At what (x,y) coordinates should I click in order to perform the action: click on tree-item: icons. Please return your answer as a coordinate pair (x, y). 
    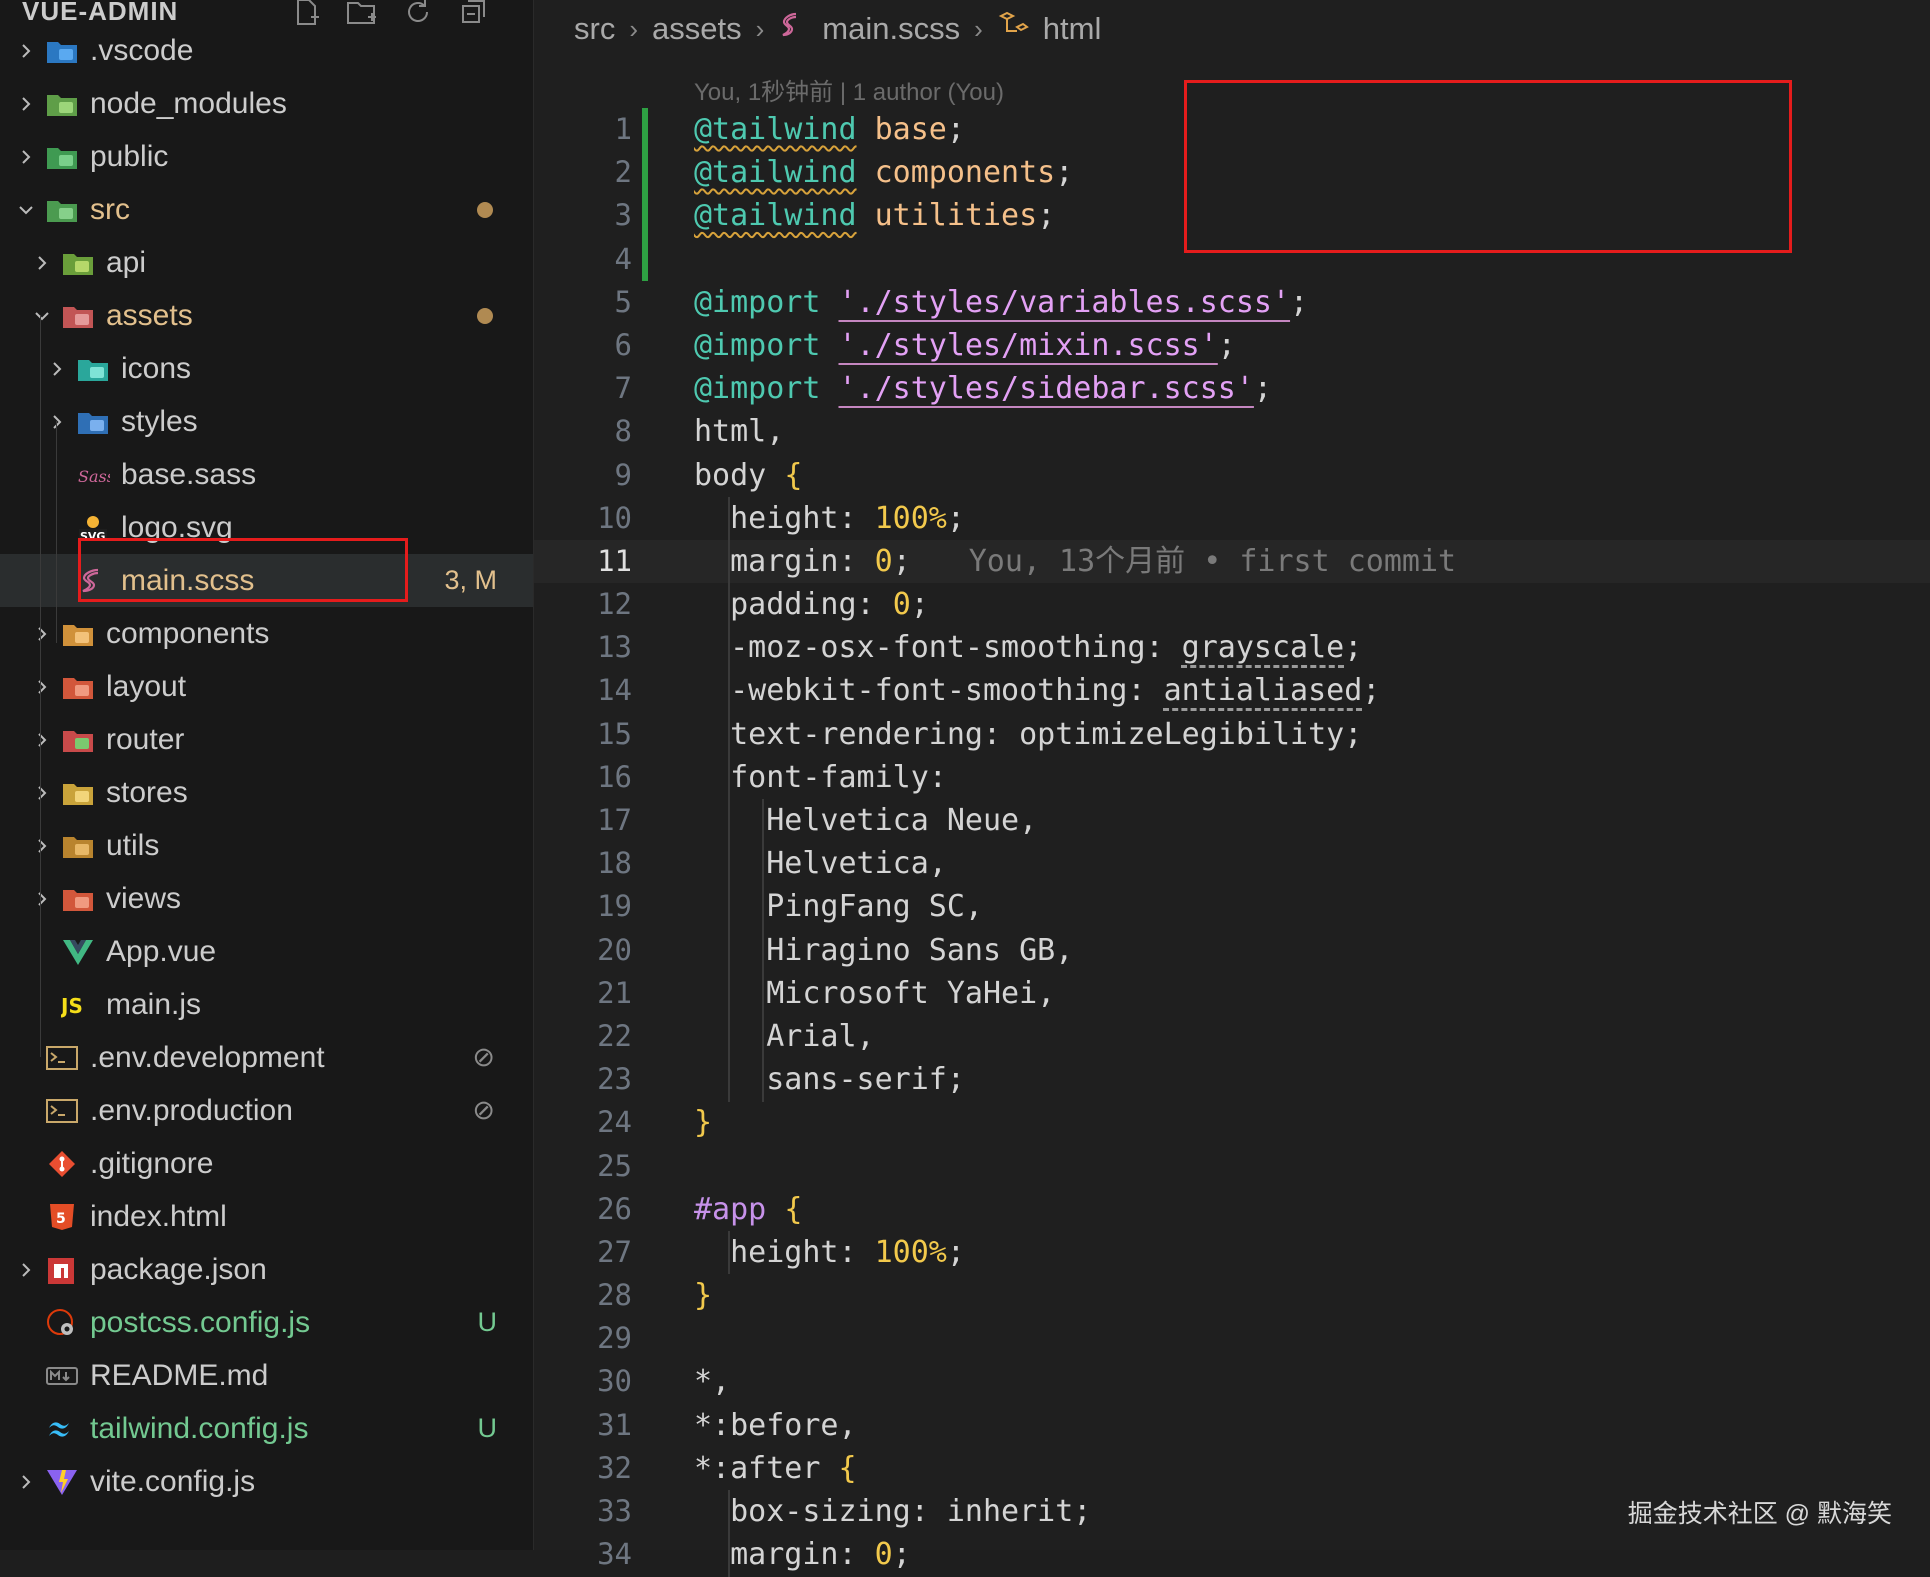
    Looking at the image, I should click on (266, 368).